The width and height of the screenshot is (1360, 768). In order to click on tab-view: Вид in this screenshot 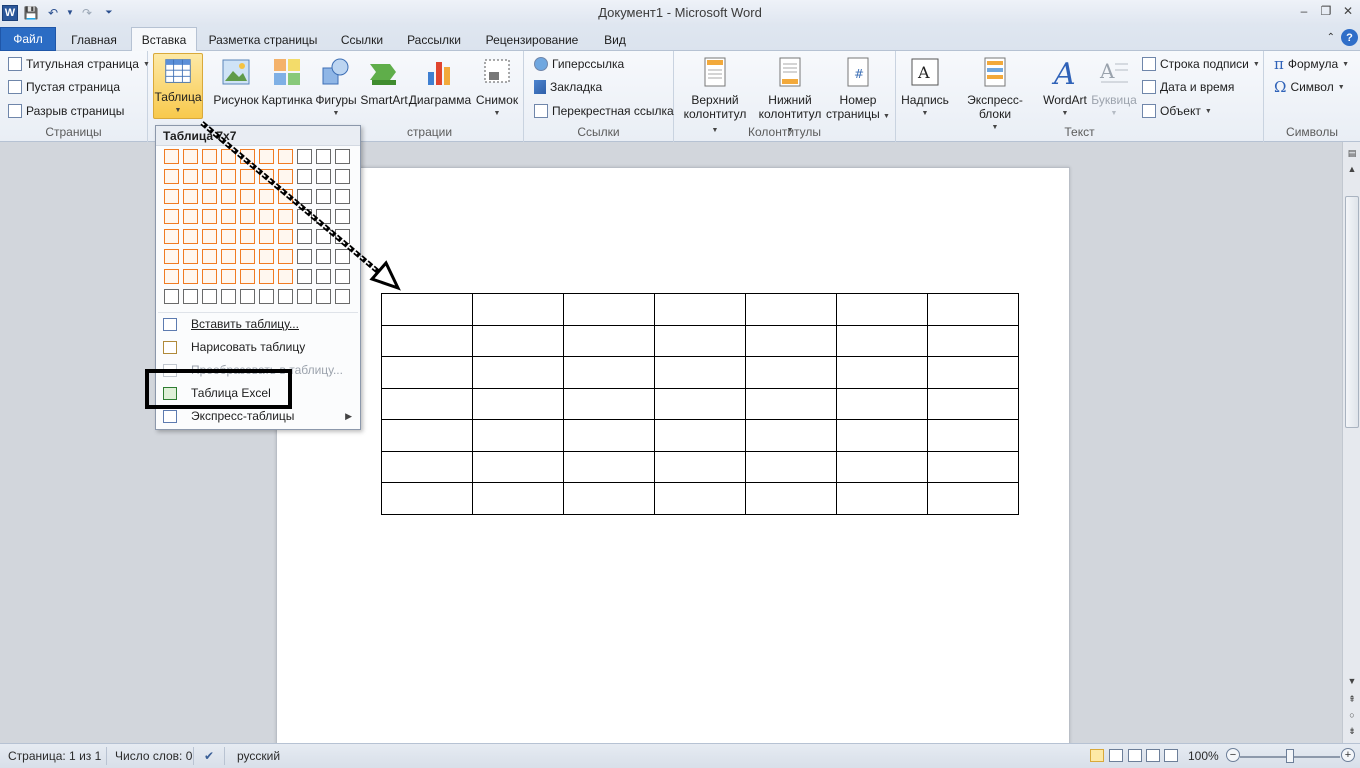, I will do `click(615, 39)`.